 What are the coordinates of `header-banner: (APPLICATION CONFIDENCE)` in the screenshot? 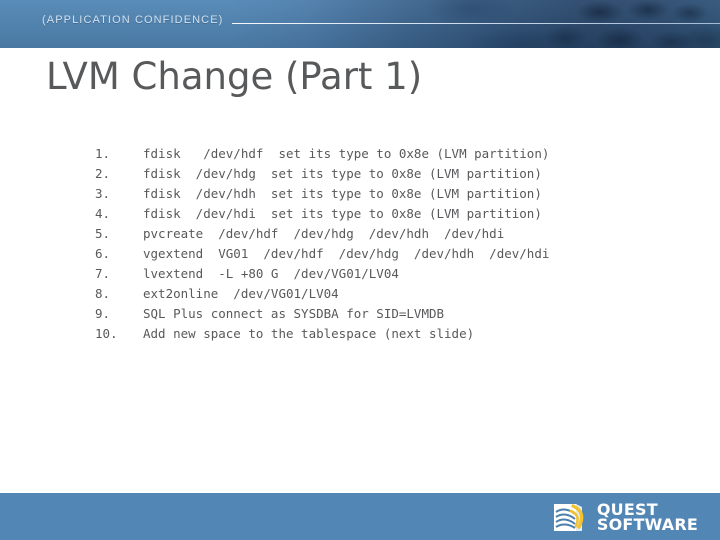 It's located at (360, 24).